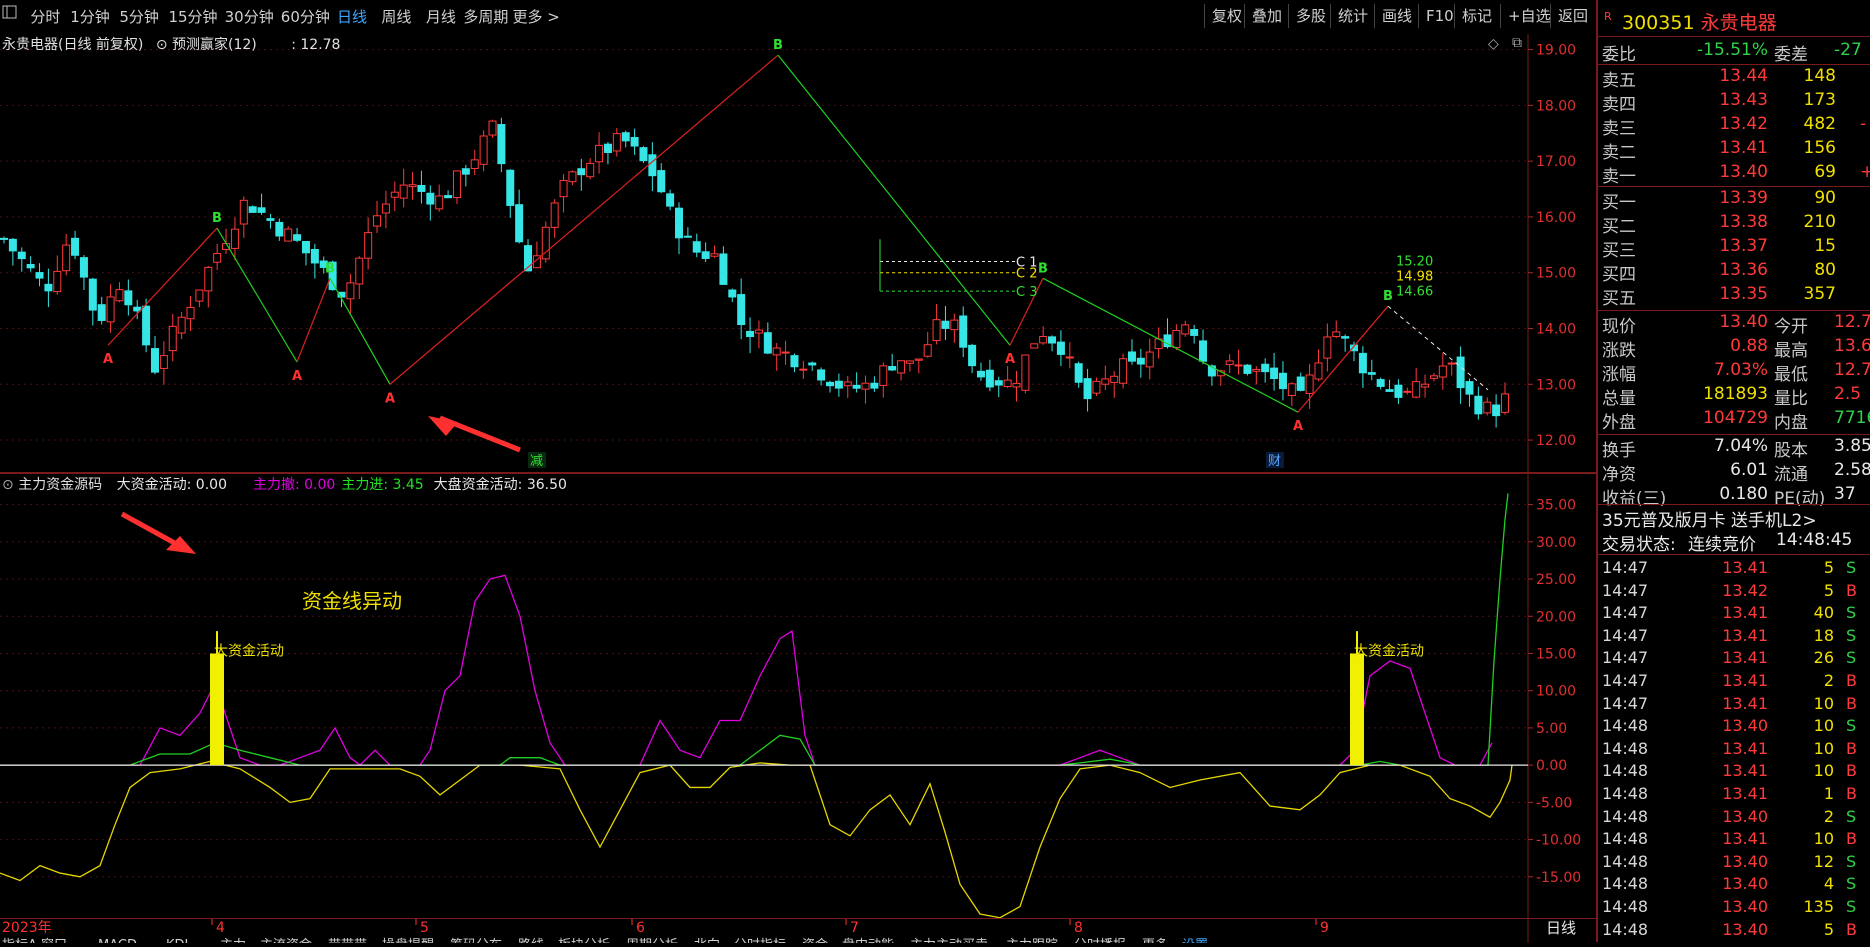  What do you see at coordinates (1266, 16) in the screenshot?
I see `toolbar-button: 叠加` at bounding box center [1266, 16].